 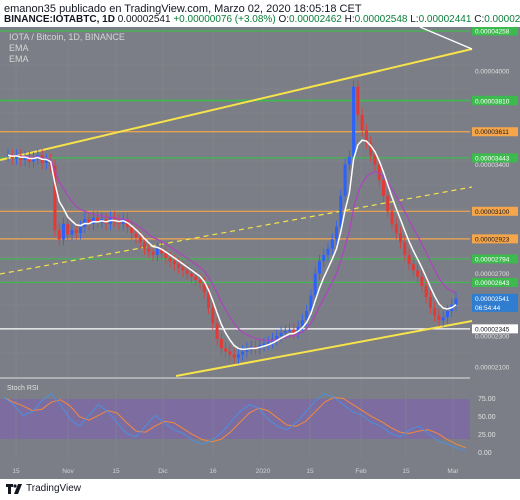 What do you see at coordinates (445, 19) in the screenshot?
I see `low-value: 0.00002441` at bounding box center [445, 19].